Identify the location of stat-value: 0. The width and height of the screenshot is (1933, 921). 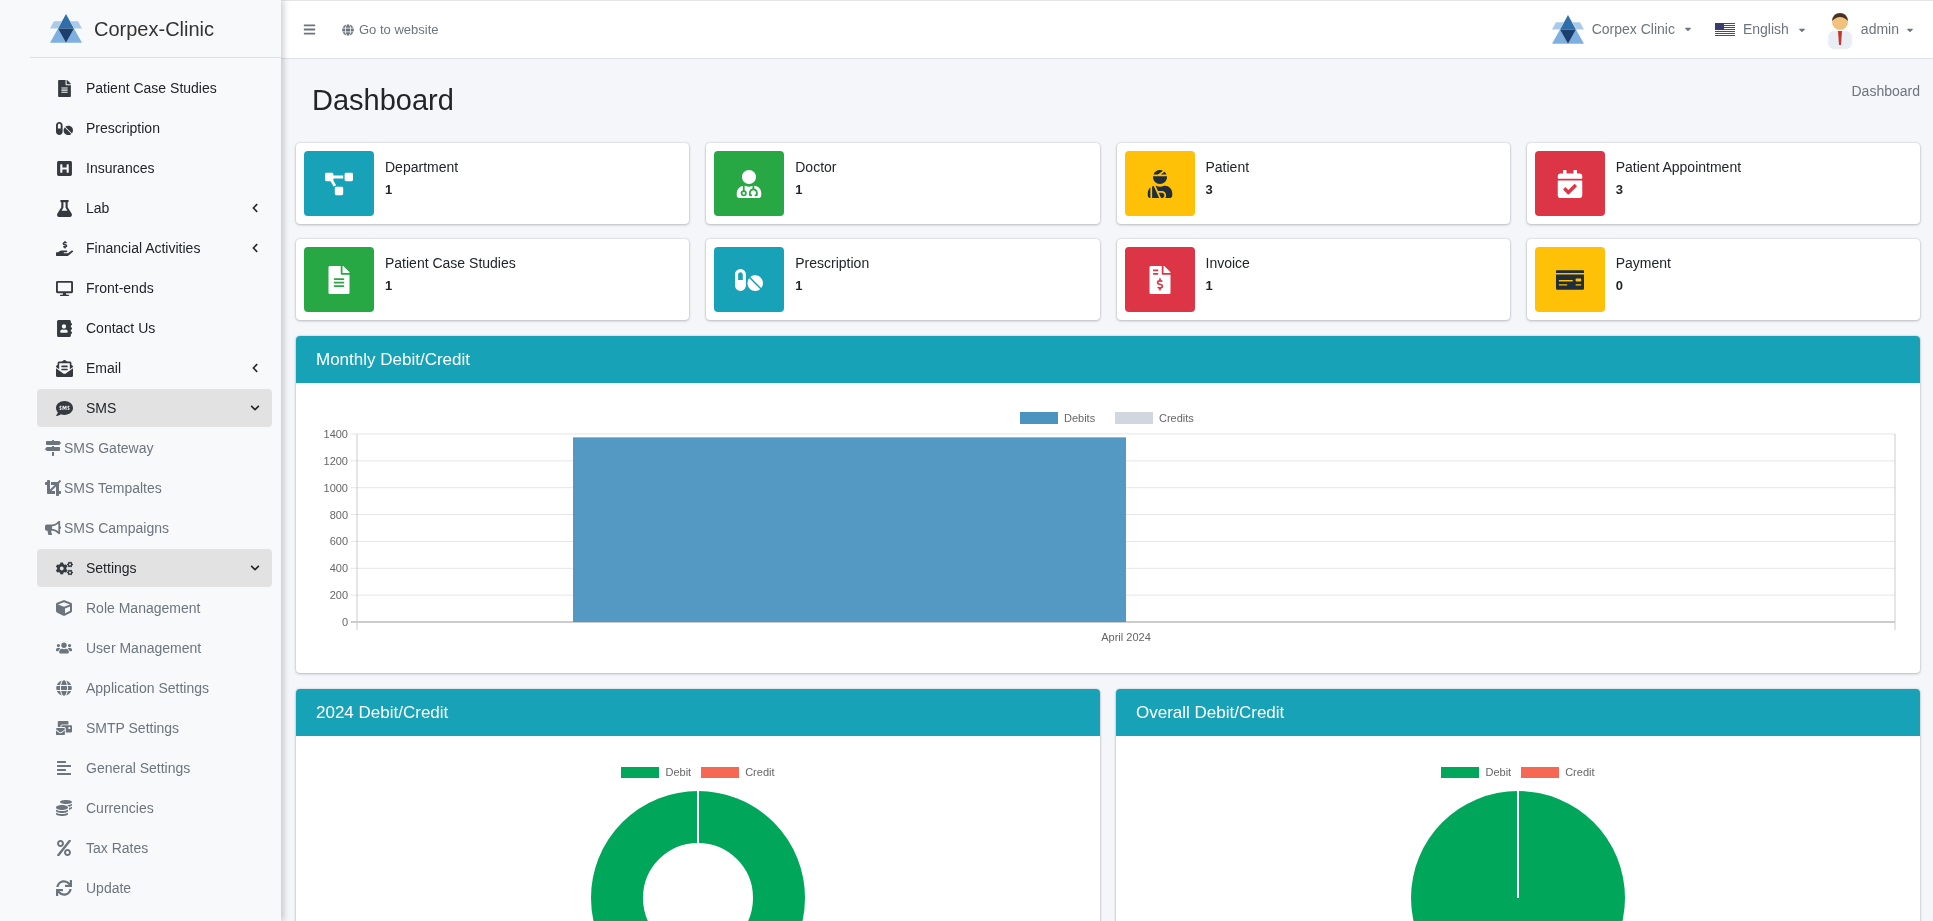
(1619, 286).